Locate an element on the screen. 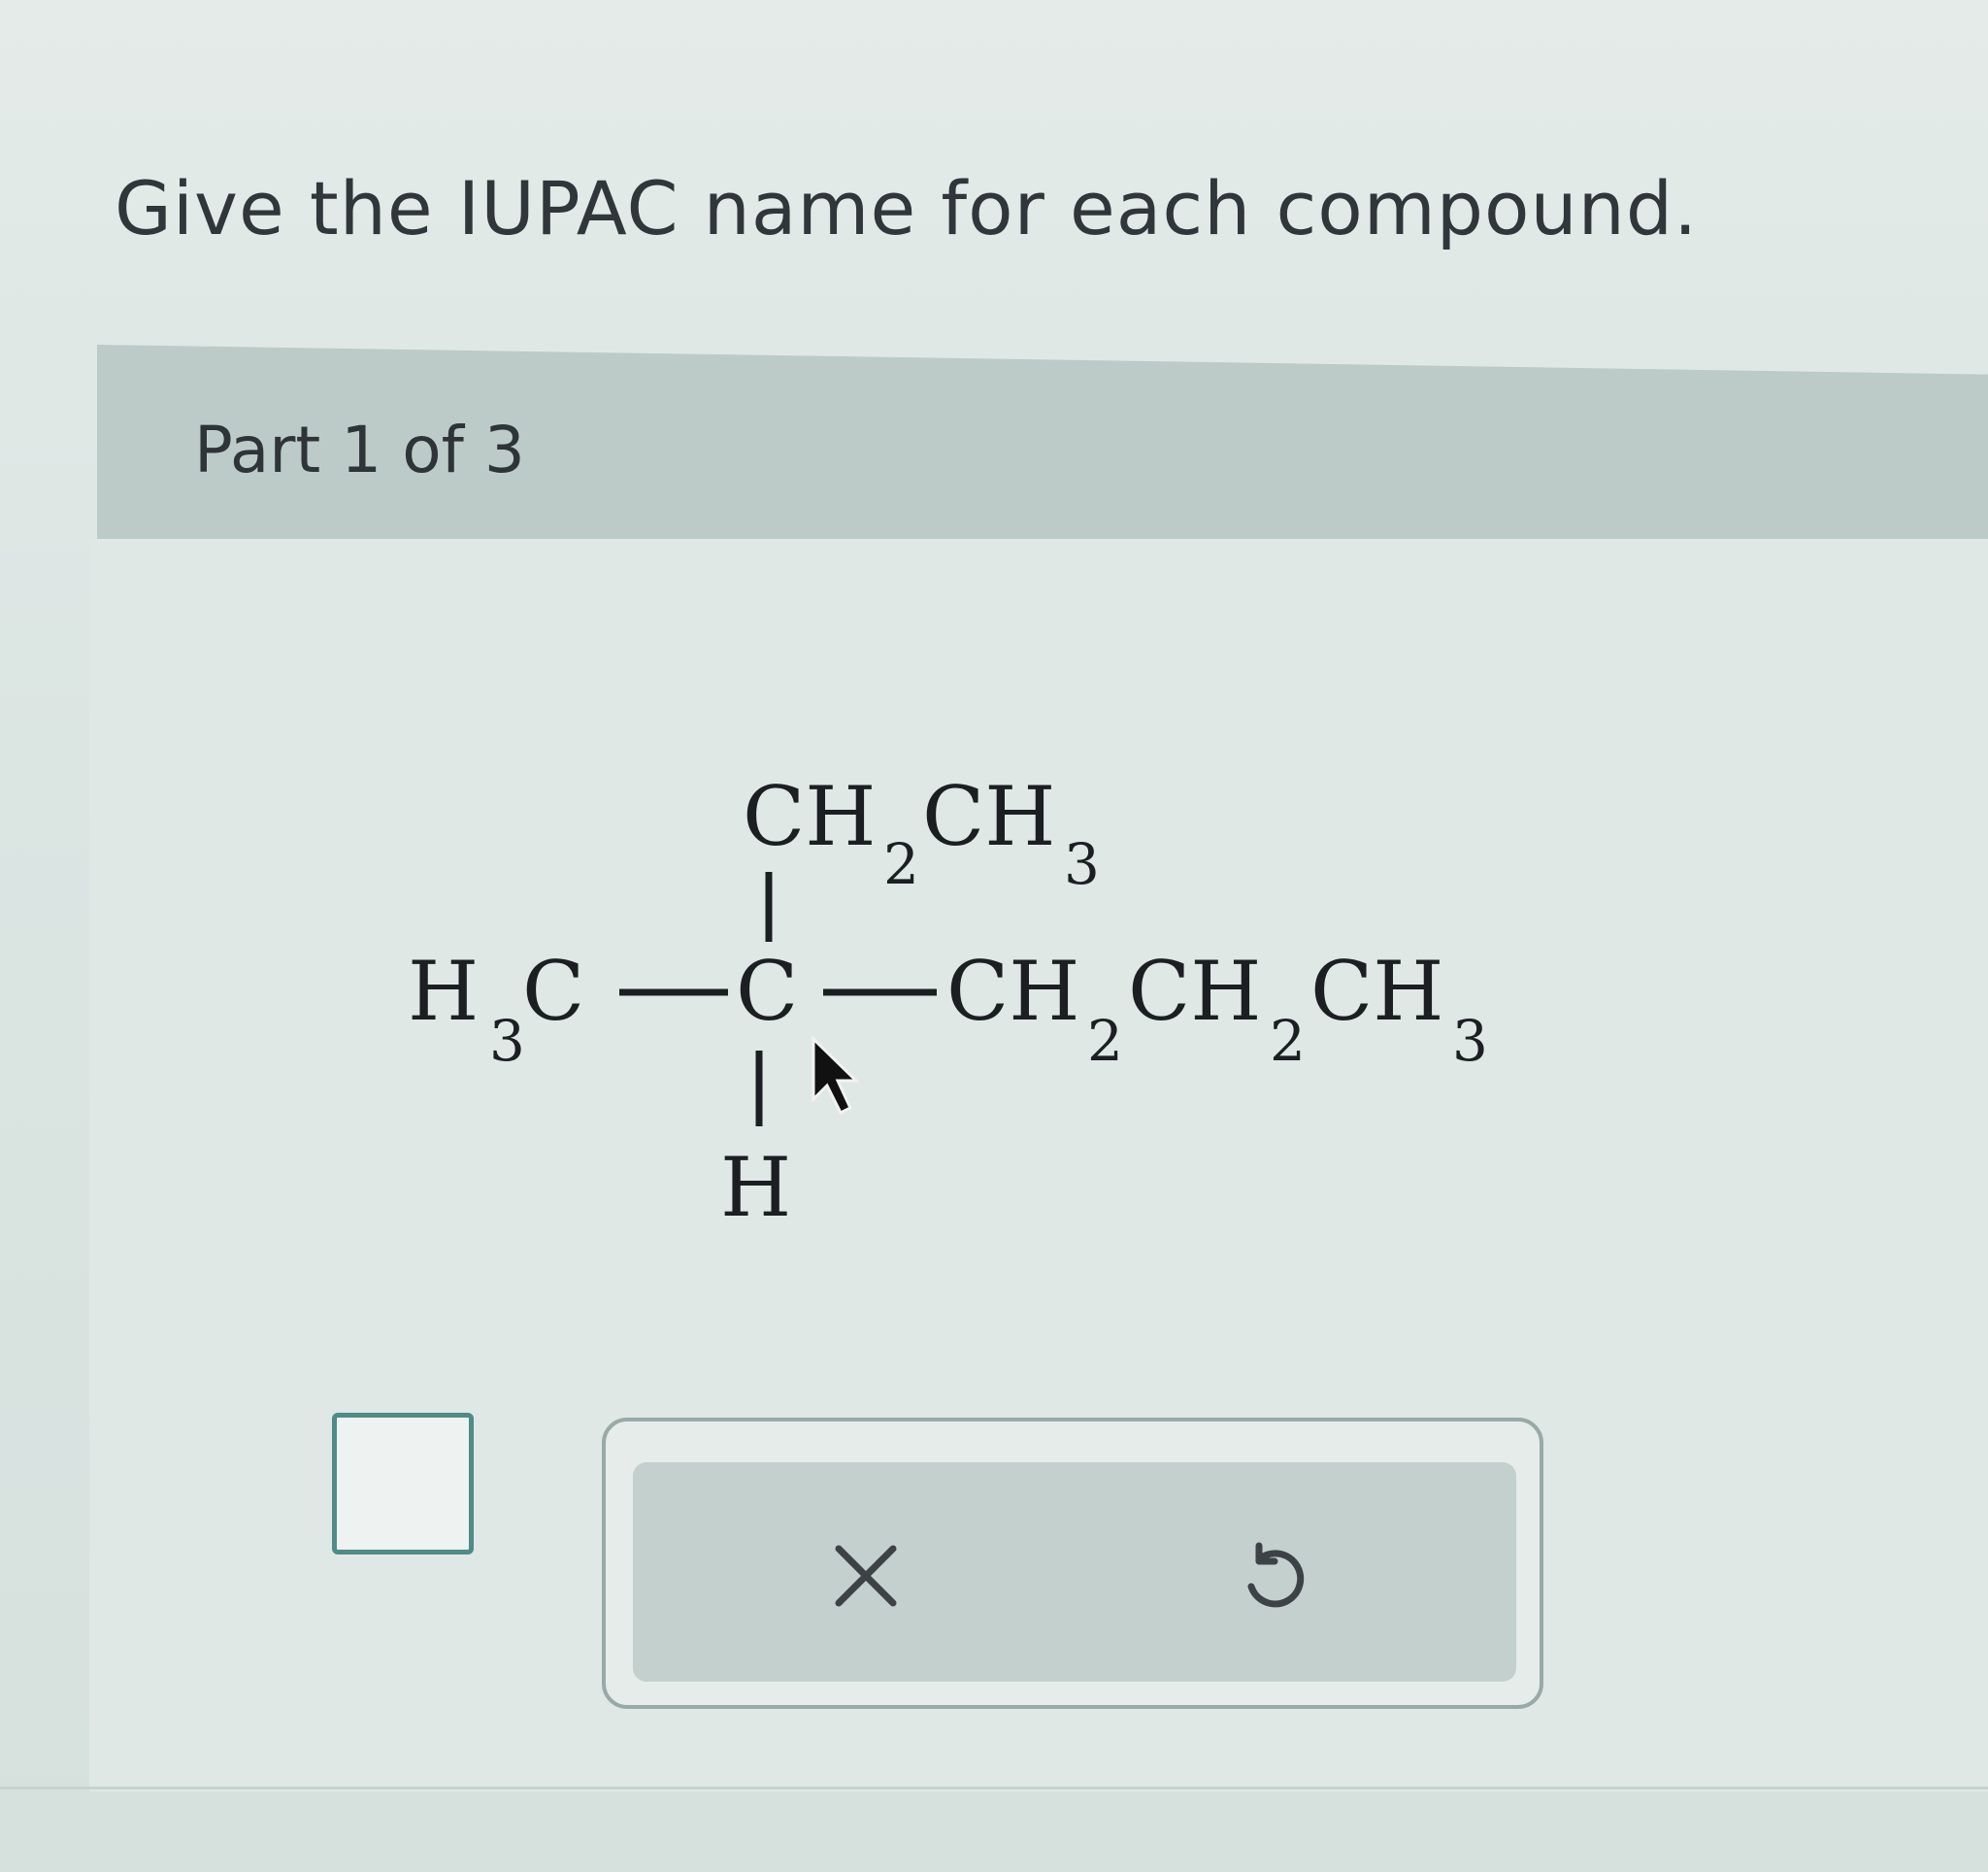 The width and height of the screenshot is (1988, 1872). right-ch2-b: CH is located at coordinates (1195, 991).